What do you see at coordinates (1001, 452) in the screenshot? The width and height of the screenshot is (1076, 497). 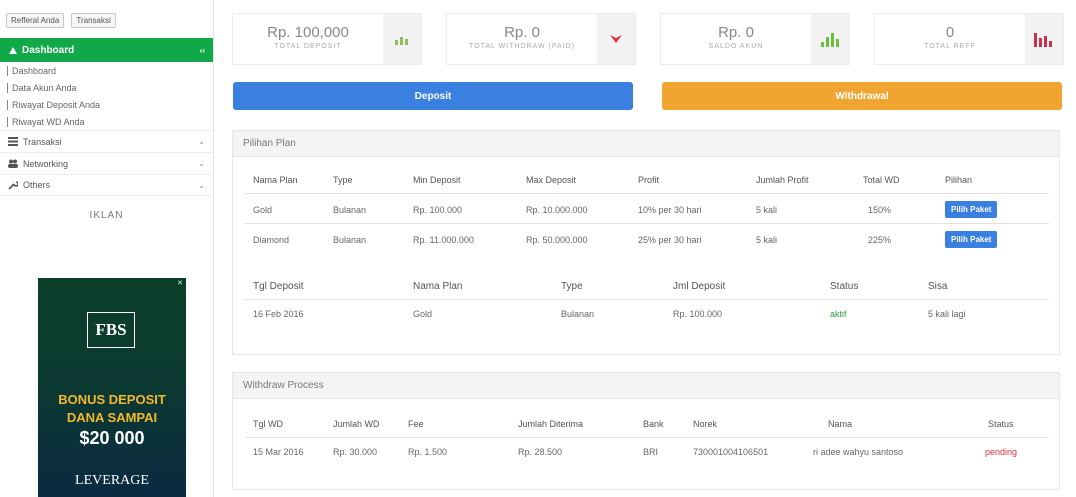 I see `status-badge: pending` at bounding box center [1001, 452].